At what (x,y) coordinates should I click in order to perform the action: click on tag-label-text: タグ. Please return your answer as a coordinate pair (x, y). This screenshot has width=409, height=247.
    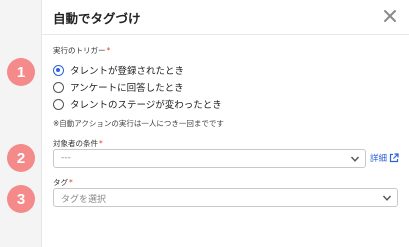
    Looking at the image, I should click on (60, 182).